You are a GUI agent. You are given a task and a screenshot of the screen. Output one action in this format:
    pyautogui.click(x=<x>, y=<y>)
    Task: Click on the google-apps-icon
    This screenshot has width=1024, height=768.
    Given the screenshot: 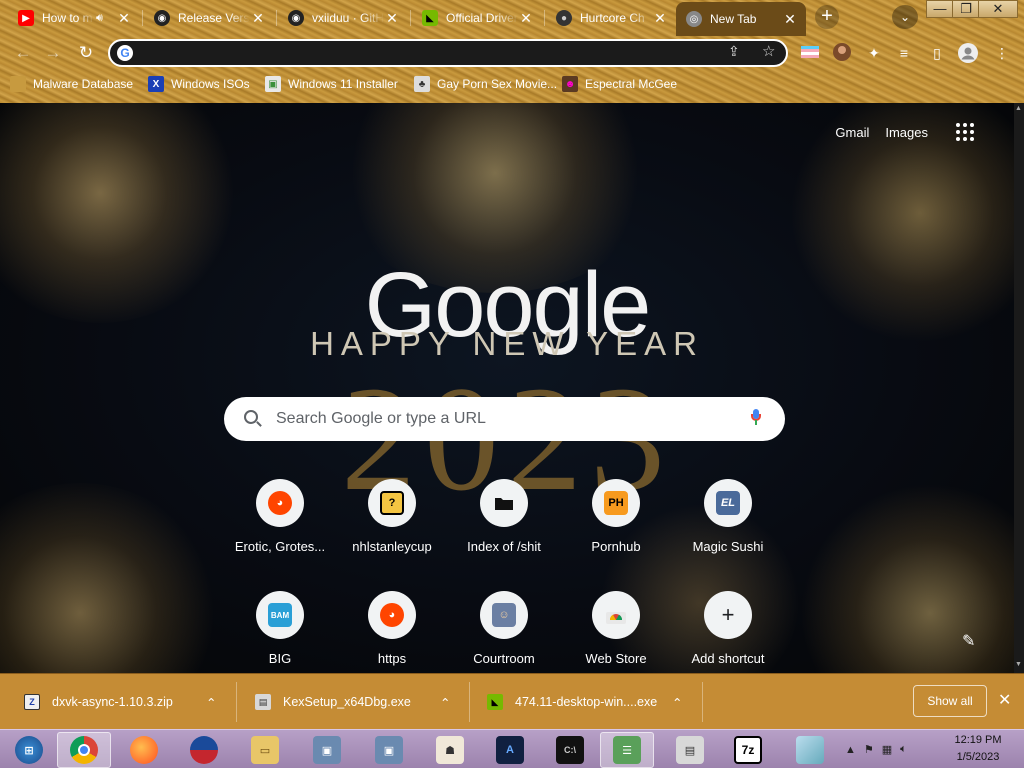 What is the action you would take?
    pyautogui.click(x=965, y=132)
    